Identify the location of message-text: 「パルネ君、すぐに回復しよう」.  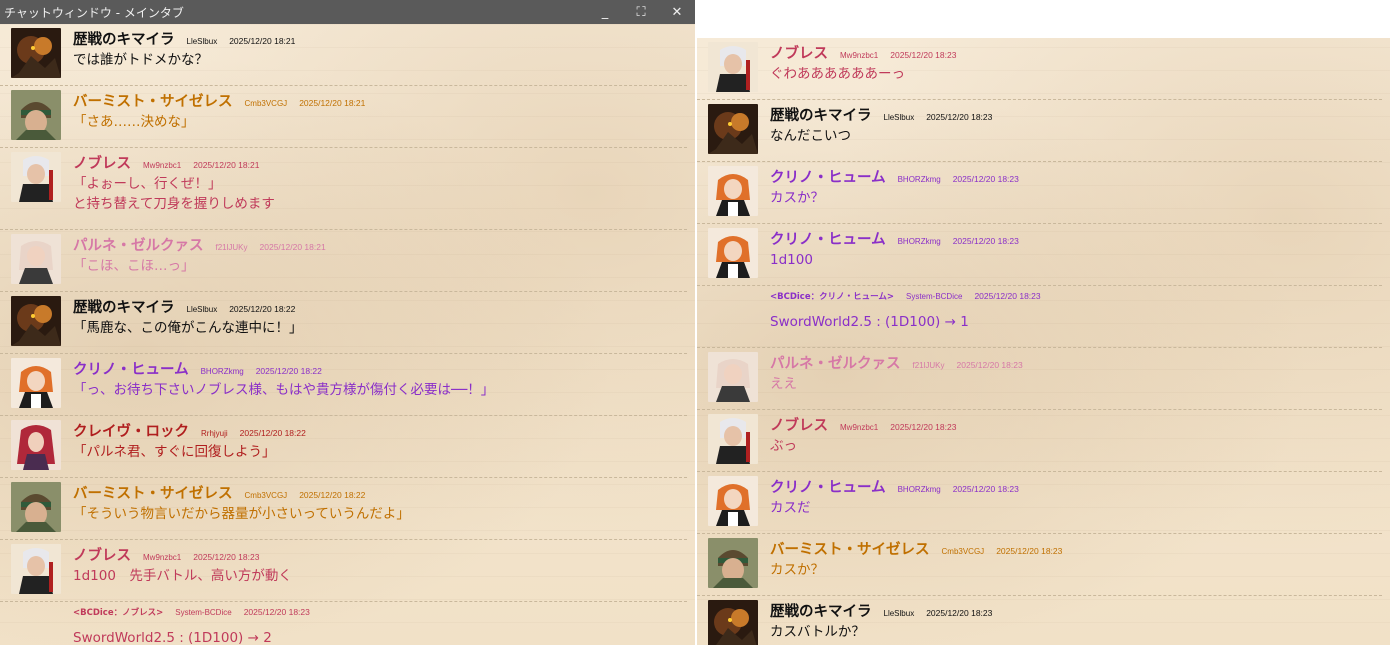
(174, 452).